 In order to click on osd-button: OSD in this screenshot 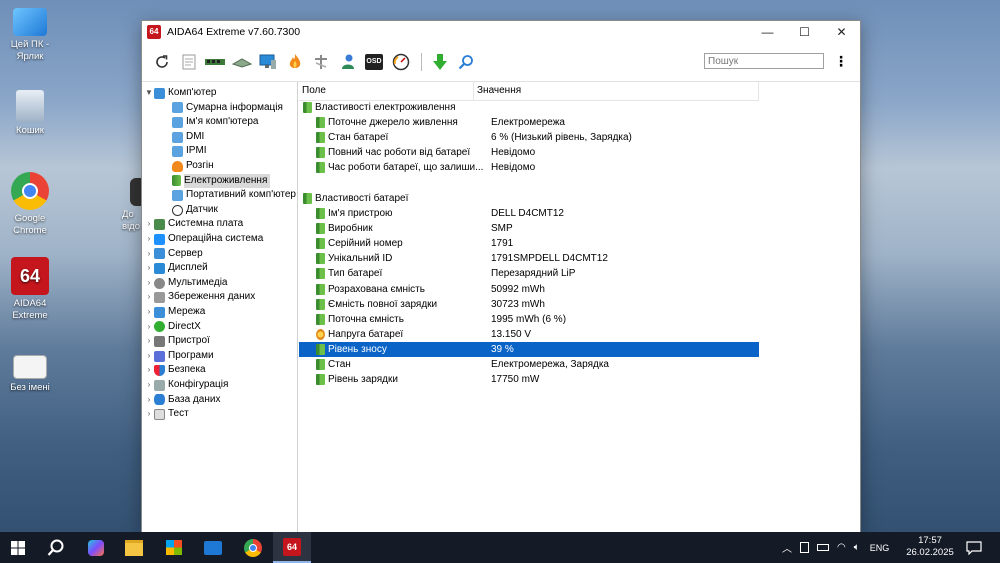, I will do `click(374, 62)`.